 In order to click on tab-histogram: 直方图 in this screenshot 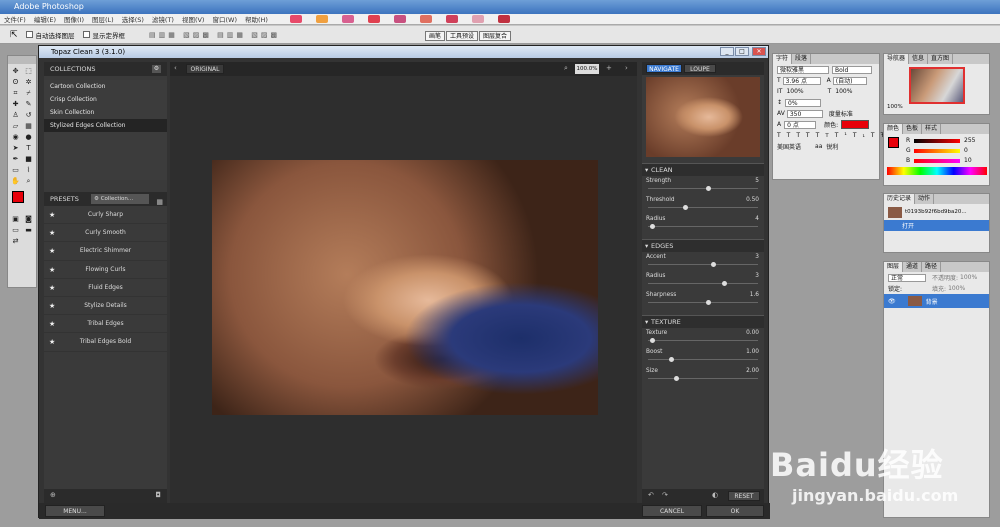, I will do `click(941, 59)`.